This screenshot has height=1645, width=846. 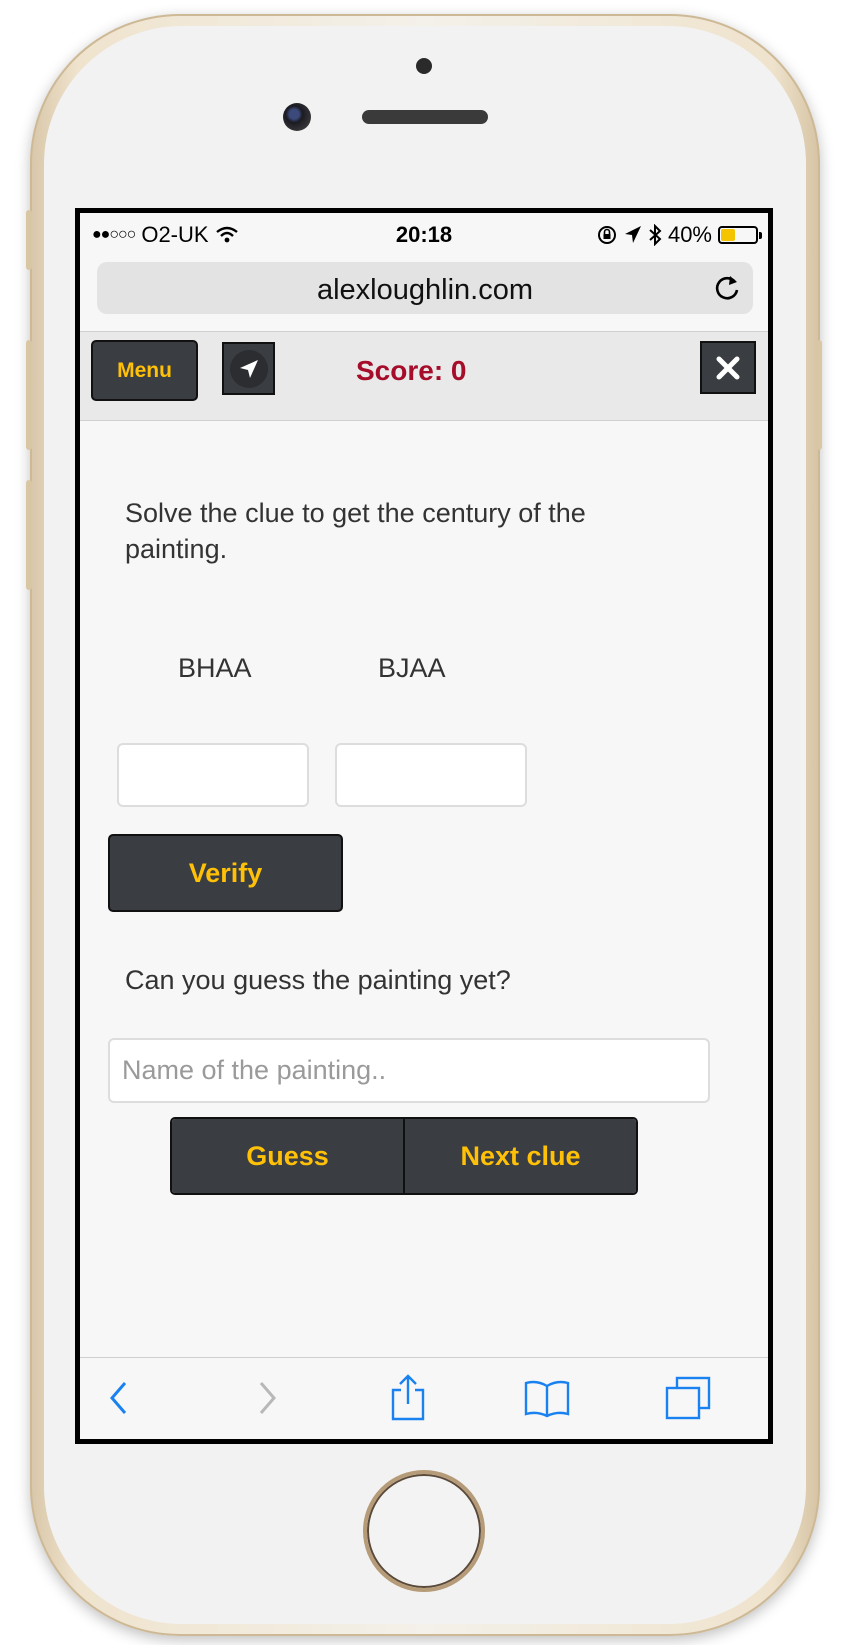 What do you see at coordinates (760, 235) in the screenshot?
I see `battery-tip` at bounding box center [760, 235].